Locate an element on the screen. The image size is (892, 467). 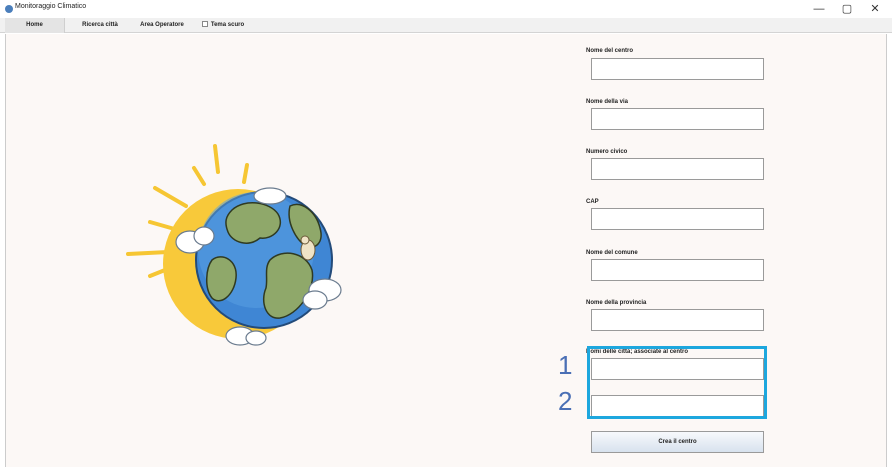
app-icon is located at coordinates (9, 9).